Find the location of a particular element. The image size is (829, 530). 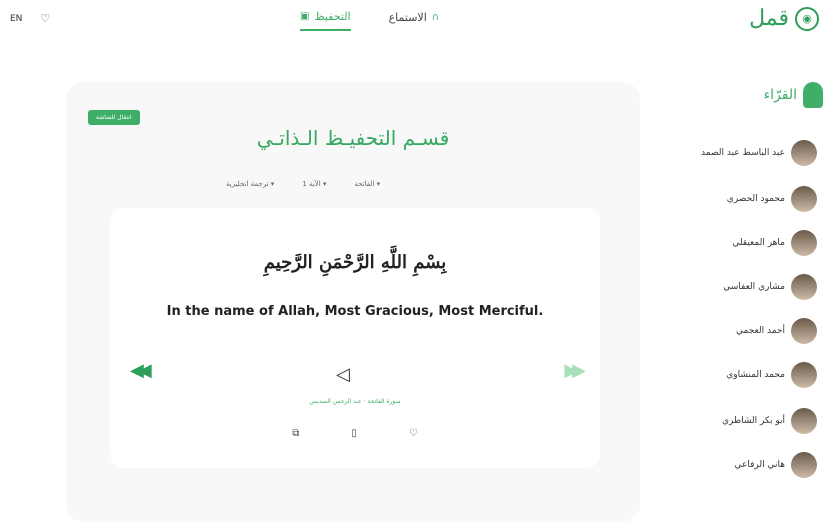

sound-icon: ◉ is located at coordinates (807, 18).